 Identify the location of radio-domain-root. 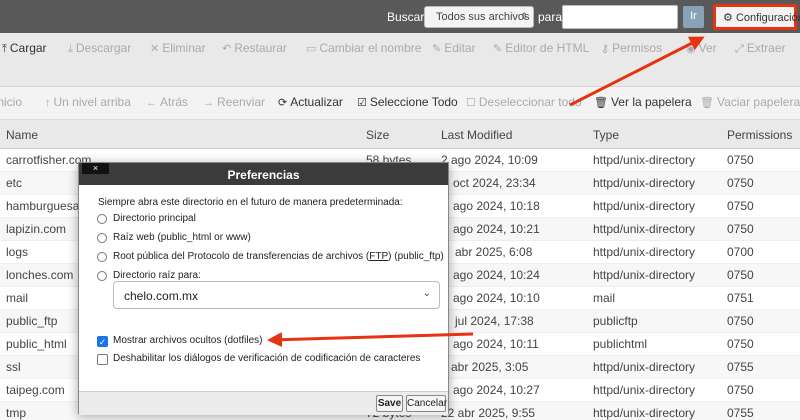
(102, 276).